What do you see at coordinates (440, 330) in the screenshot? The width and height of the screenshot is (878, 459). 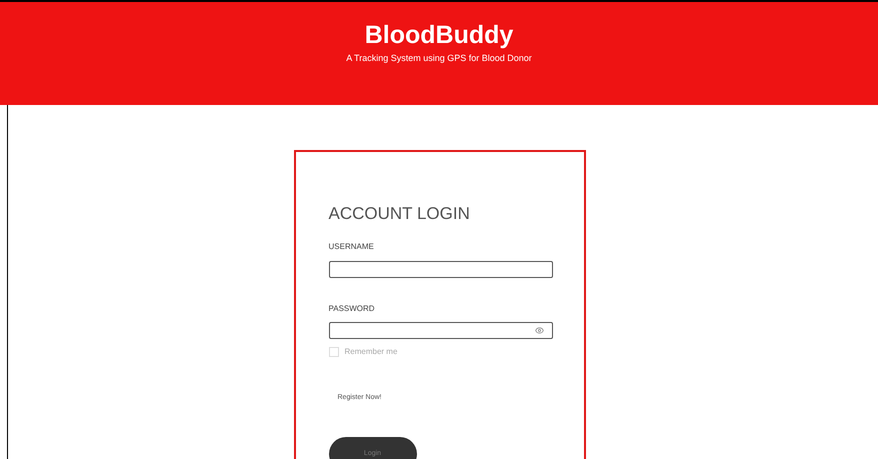 I see `password-field` at bounding box center [440, 330].